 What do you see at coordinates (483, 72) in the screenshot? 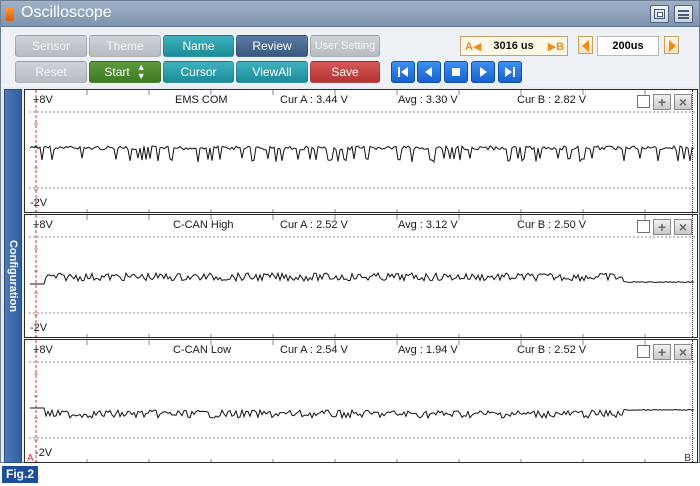
I see `play-icon` at bounding box center [483, 72].